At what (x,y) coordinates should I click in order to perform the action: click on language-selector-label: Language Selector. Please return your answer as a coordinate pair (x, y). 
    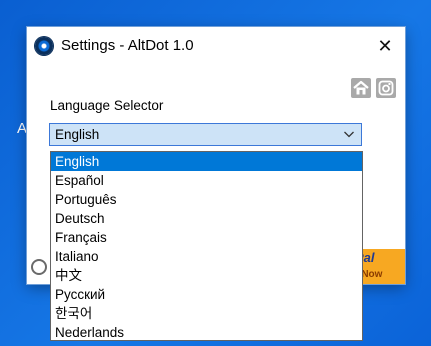
    Looking at the image, I should click on (107, 105).